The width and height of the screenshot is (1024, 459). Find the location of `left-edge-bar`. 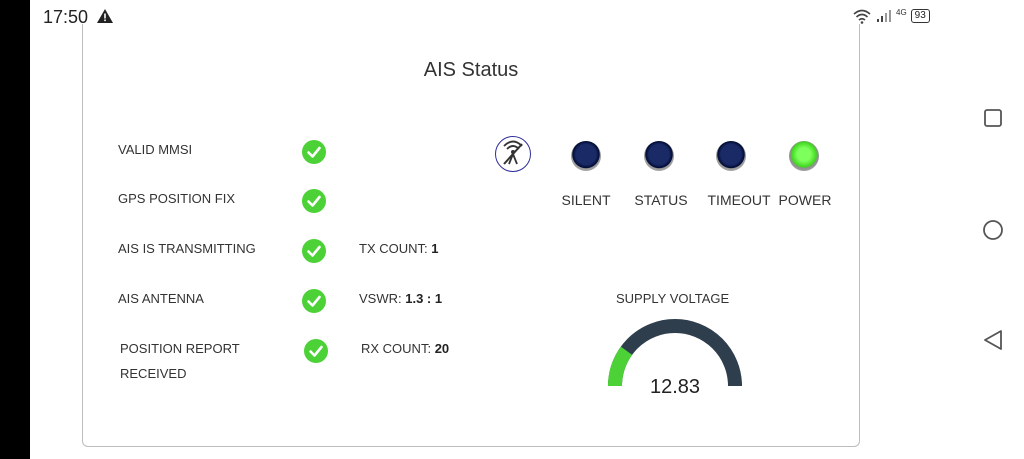

left-edge-bar is located at coordinates (15, 229).